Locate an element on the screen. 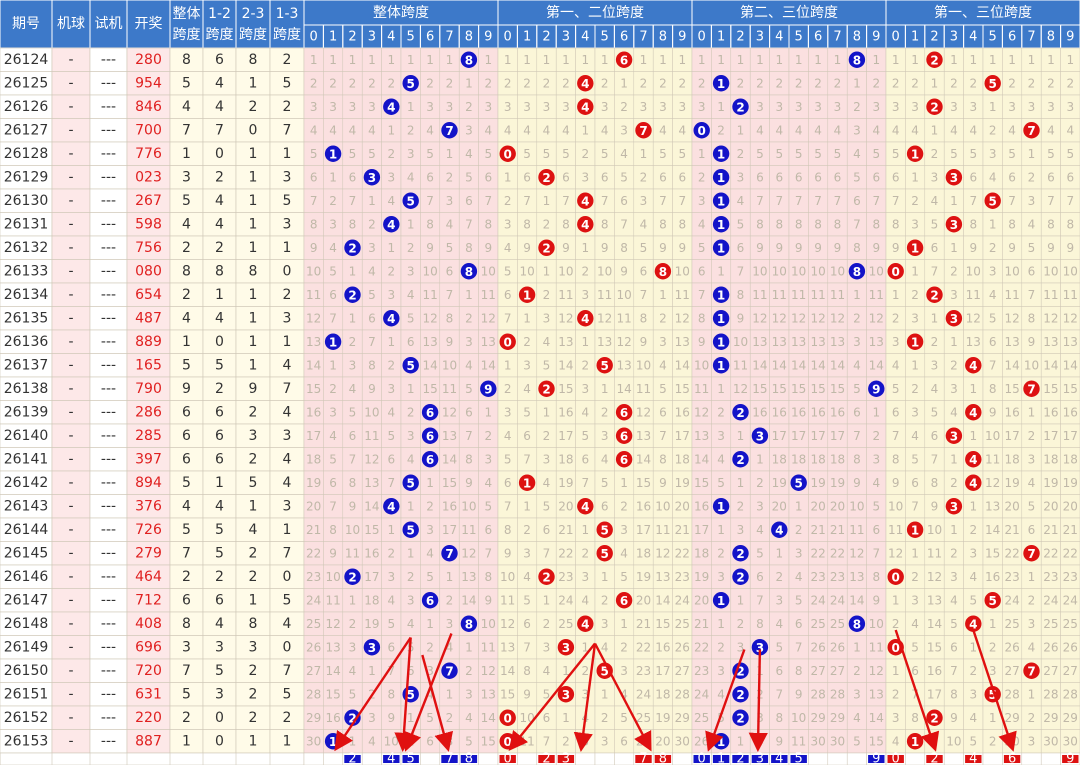  miss-count-total-span: 7 is located at coordinates (469, 224).